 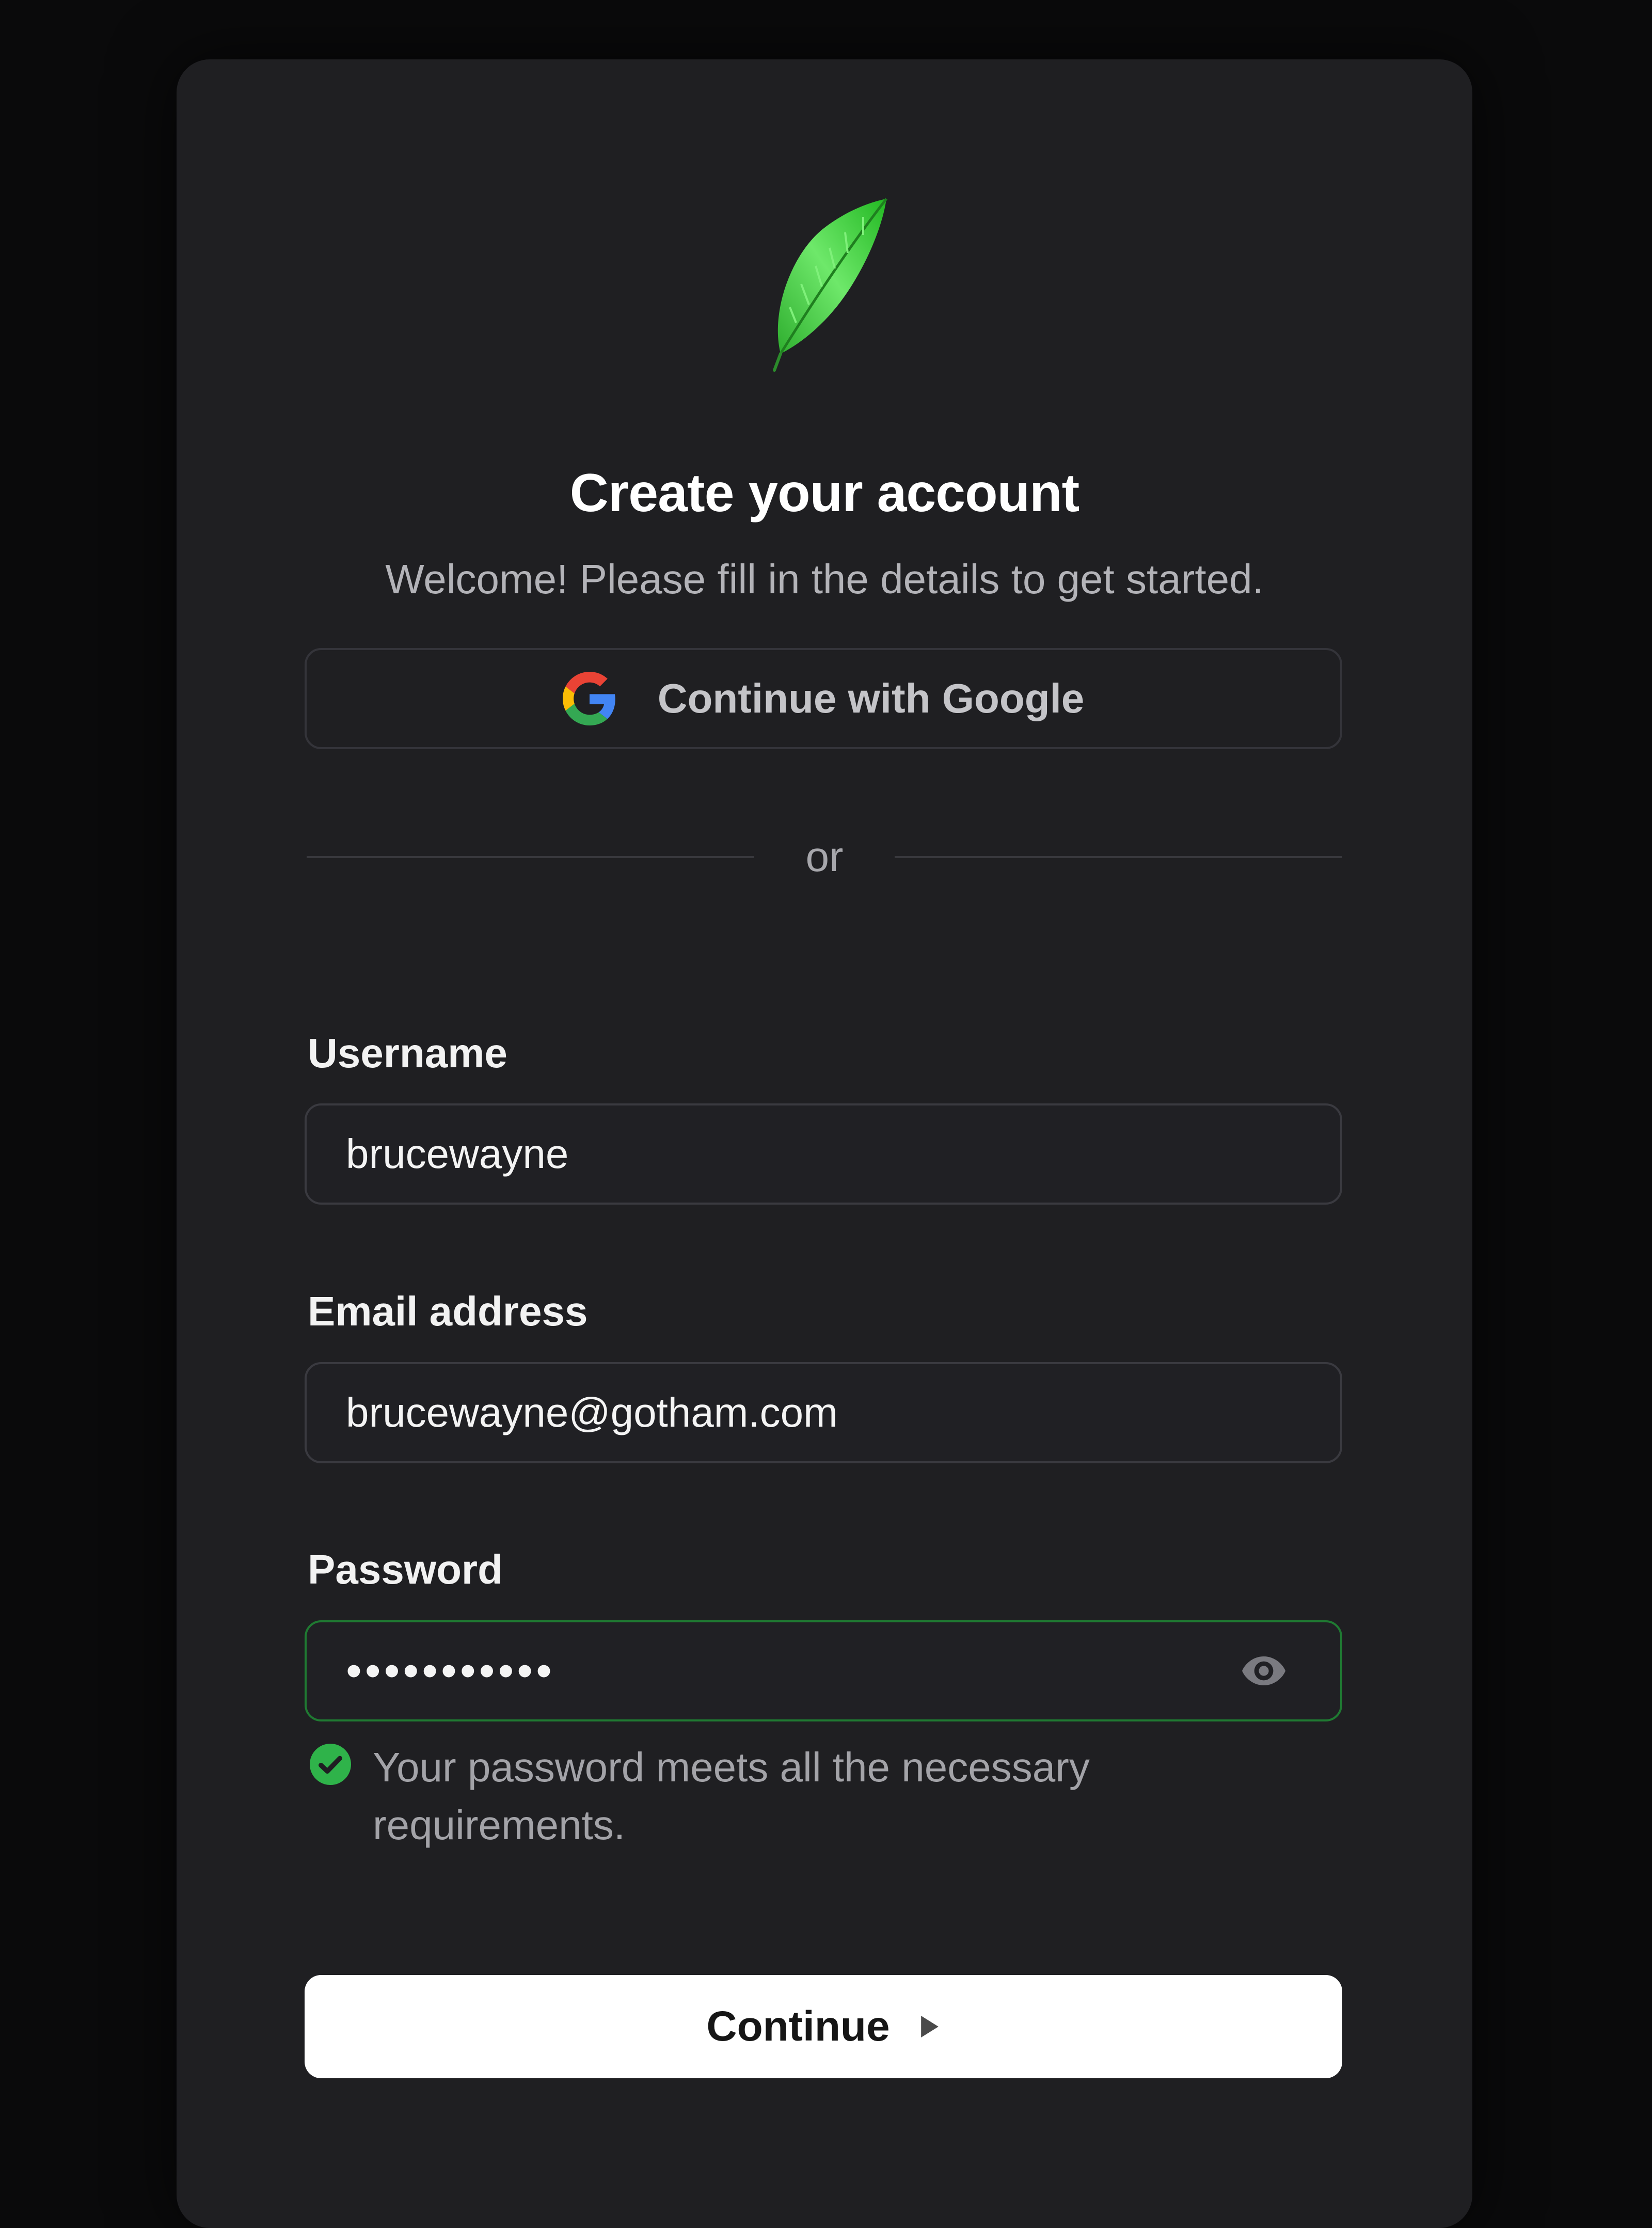 I want to click on check-circle-icon, so click(x=330, y=1764).